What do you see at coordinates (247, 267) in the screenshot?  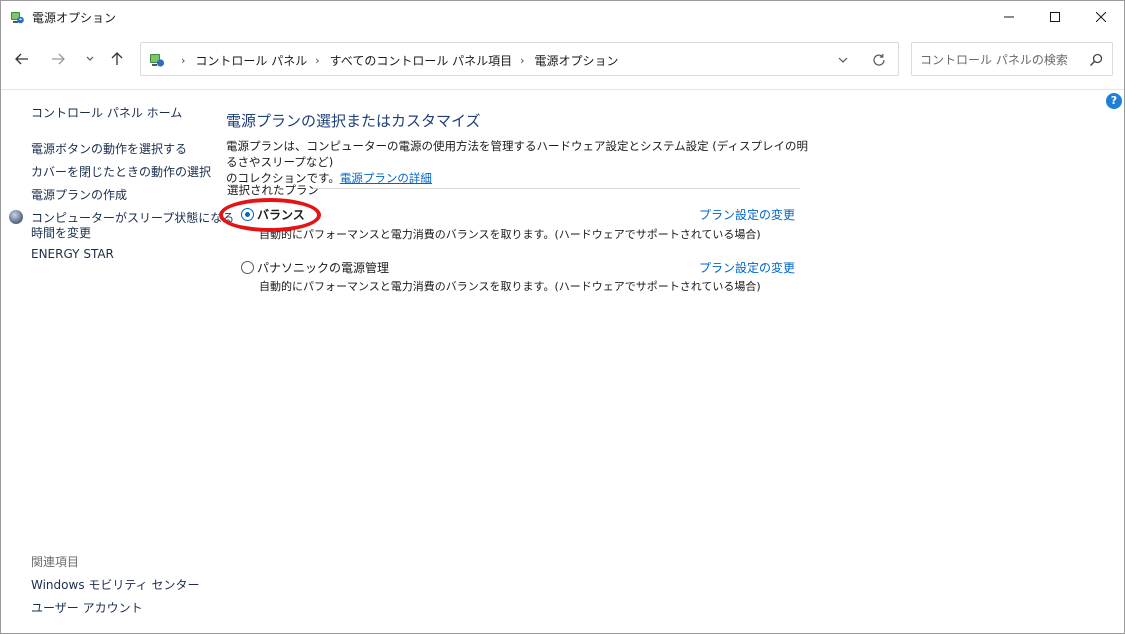 I see `plan-radio-panasonic` at bounding box center [247, 267].